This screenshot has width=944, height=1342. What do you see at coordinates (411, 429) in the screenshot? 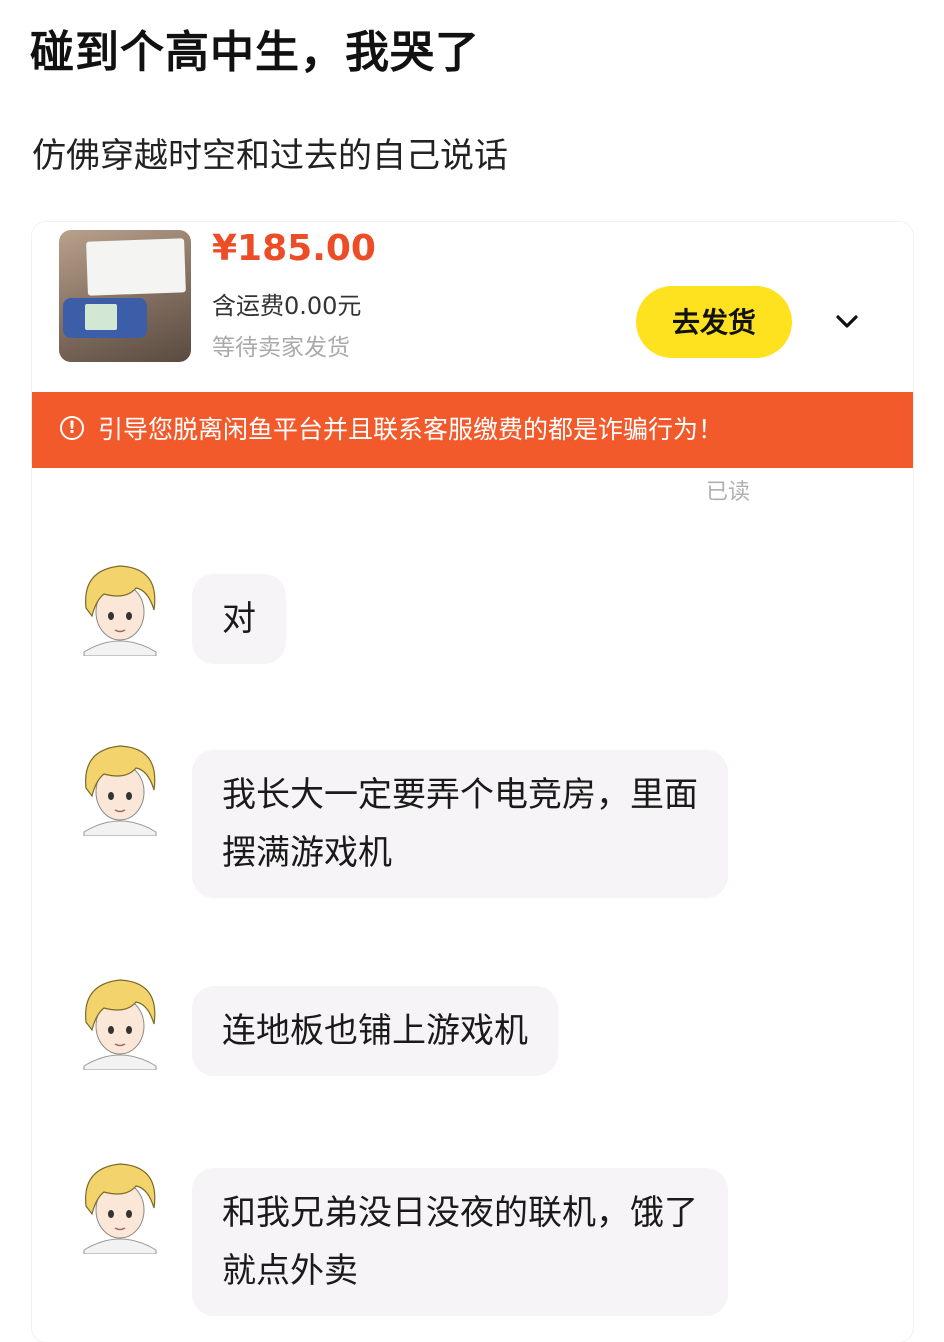
I see `warning-text: 引导您脱离闲鱼平台并且联系客服缴费的都是诈骗行为！` at bounding box center [411, 429].